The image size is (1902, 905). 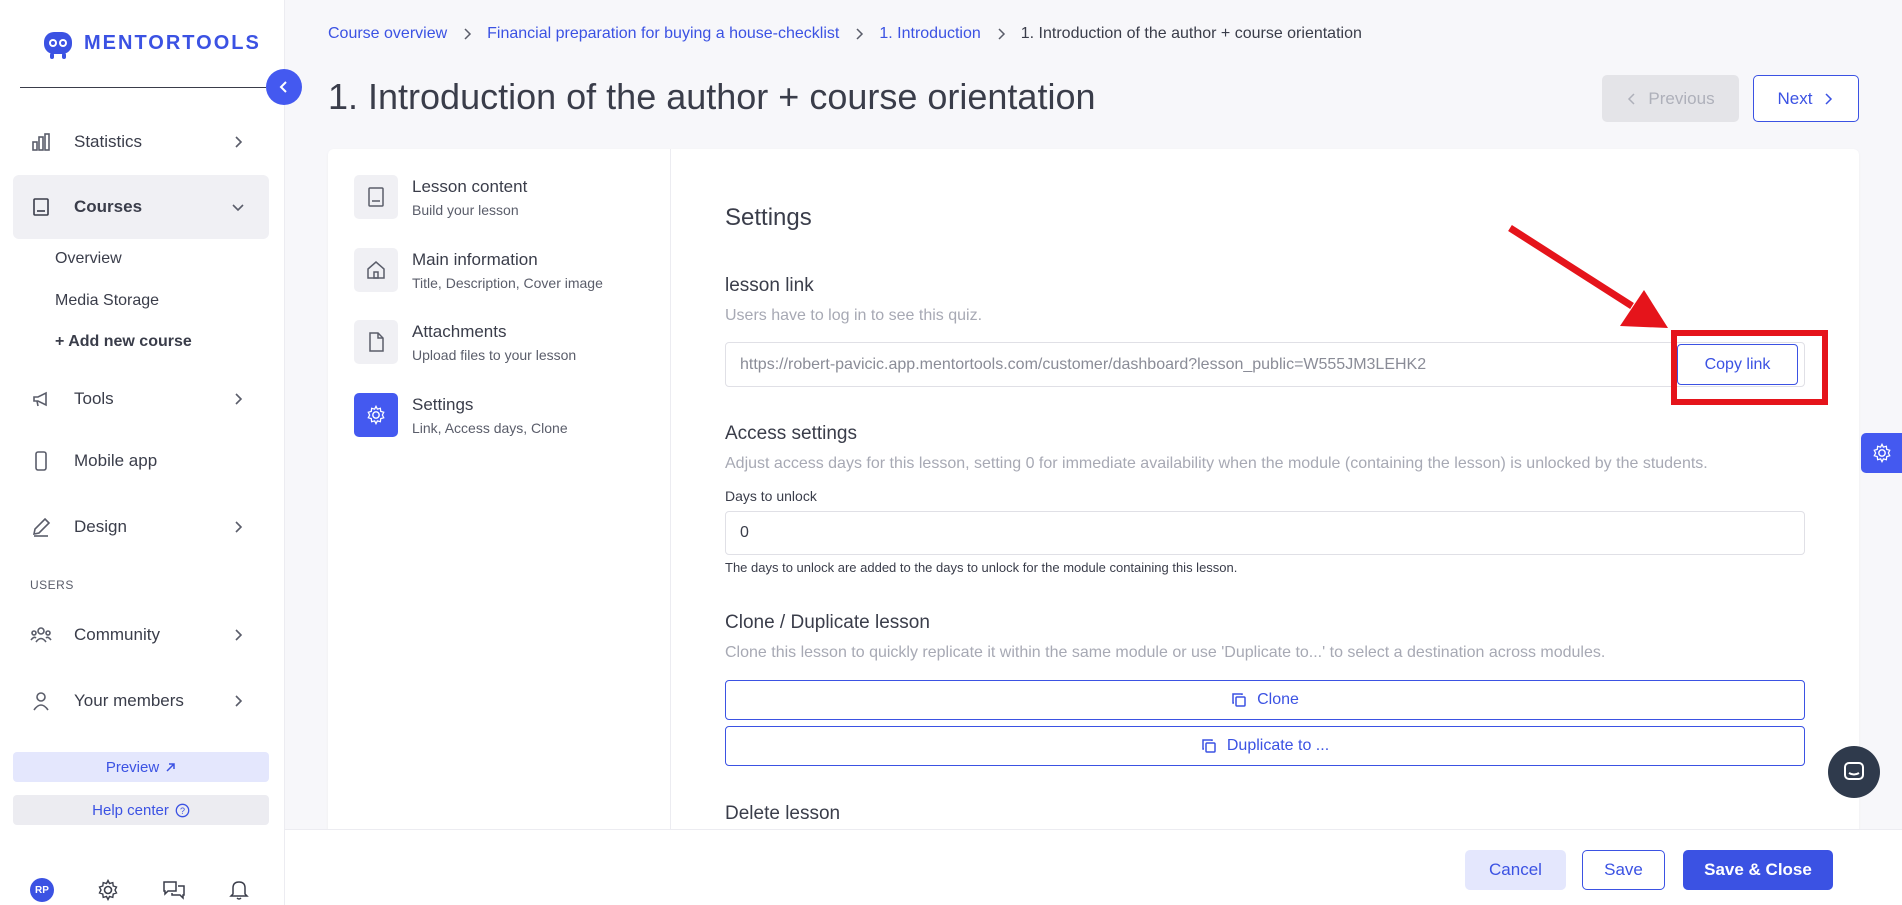 I want to click on clone-button: Clone, so click(x=1265, y=700).